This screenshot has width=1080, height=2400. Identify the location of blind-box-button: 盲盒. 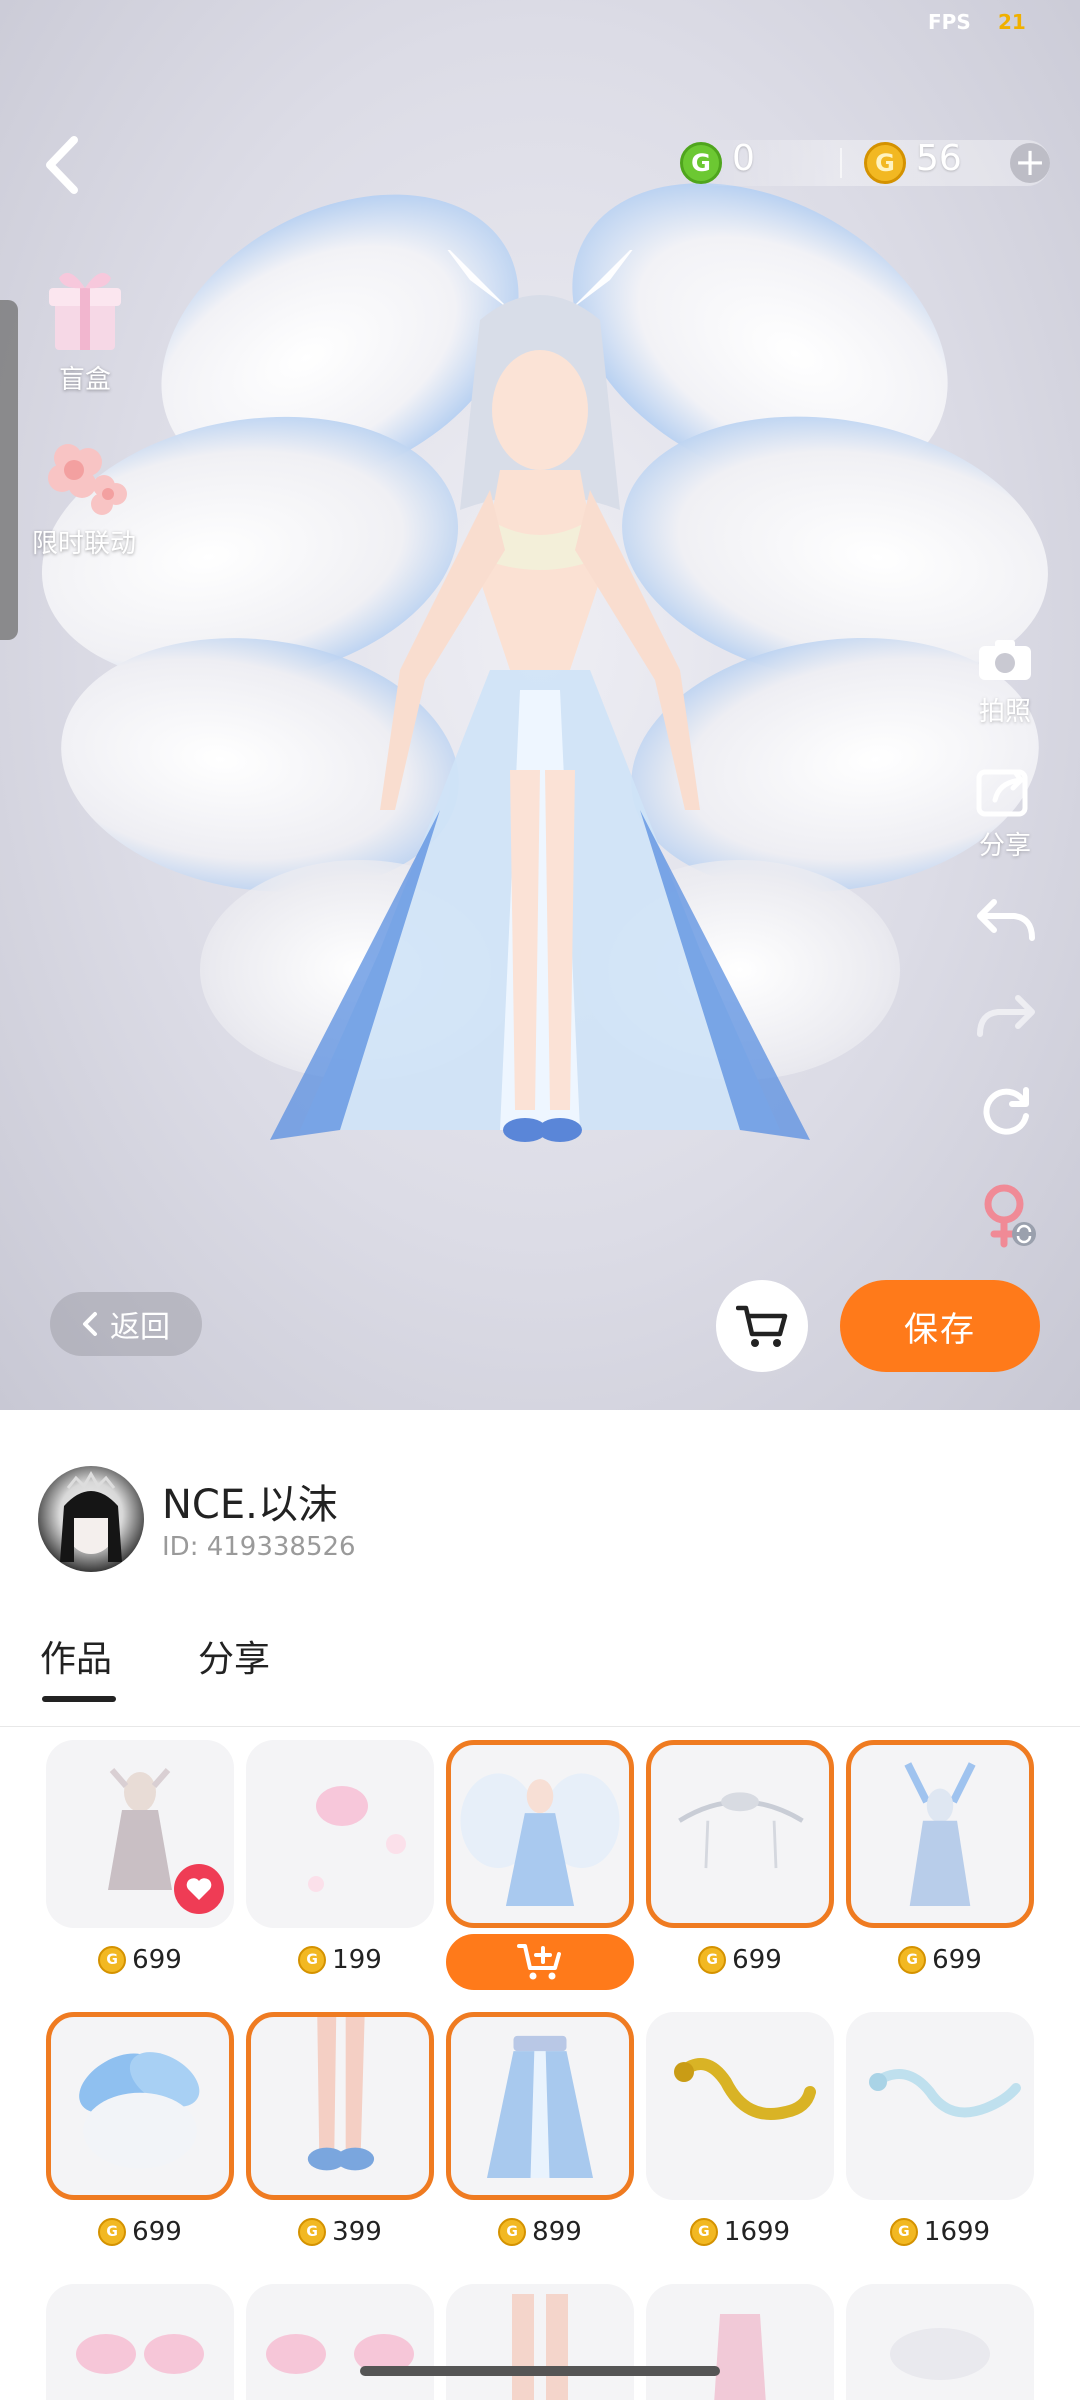
(85, 326).